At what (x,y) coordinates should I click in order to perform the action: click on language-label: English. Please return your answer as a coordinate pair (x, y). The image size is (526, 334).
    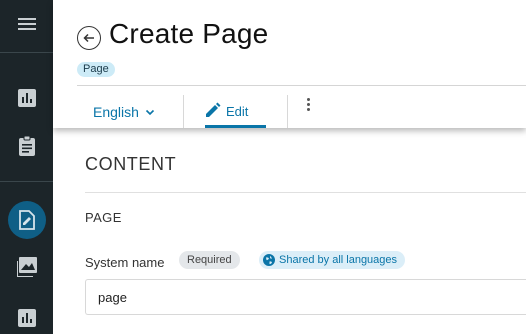
    Looking at the image, I should click on (116, 112).